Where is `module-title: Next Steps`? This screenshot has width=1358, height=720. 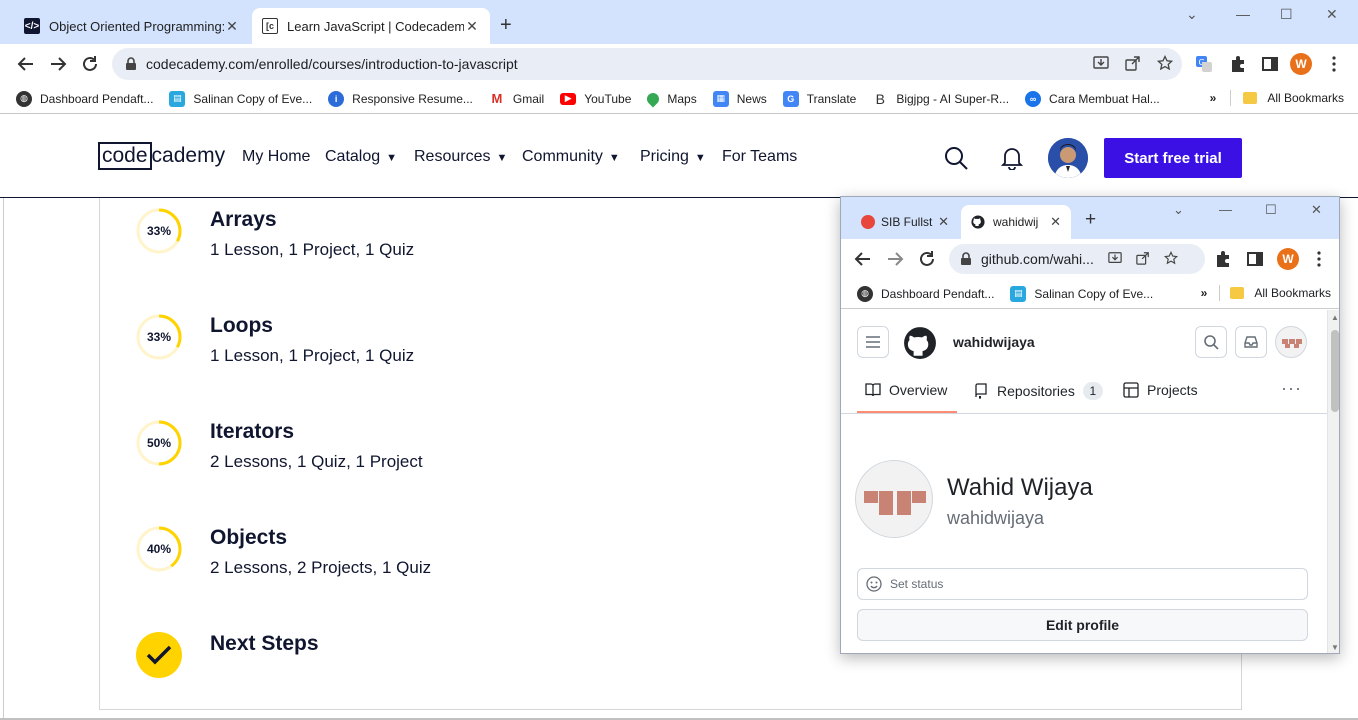 module-title: Next Steps is located at coordinates (264, 644).